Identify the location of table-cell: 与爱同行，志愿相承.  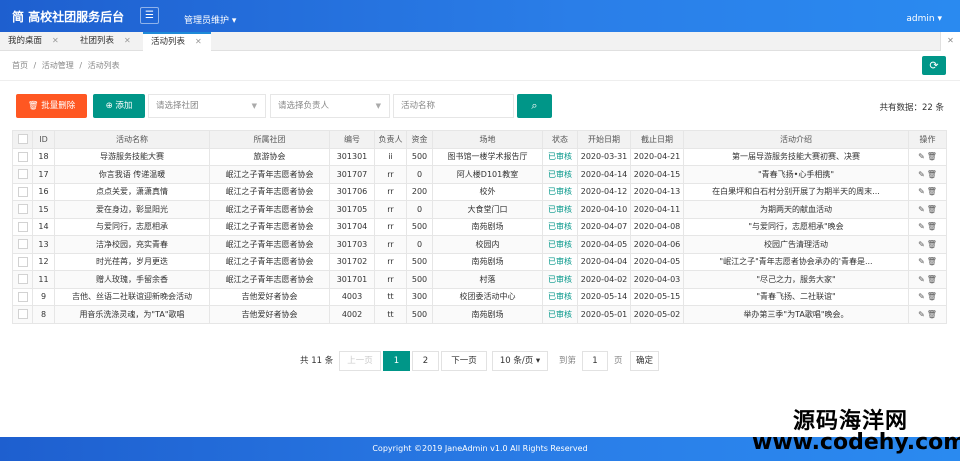
(132, 226).